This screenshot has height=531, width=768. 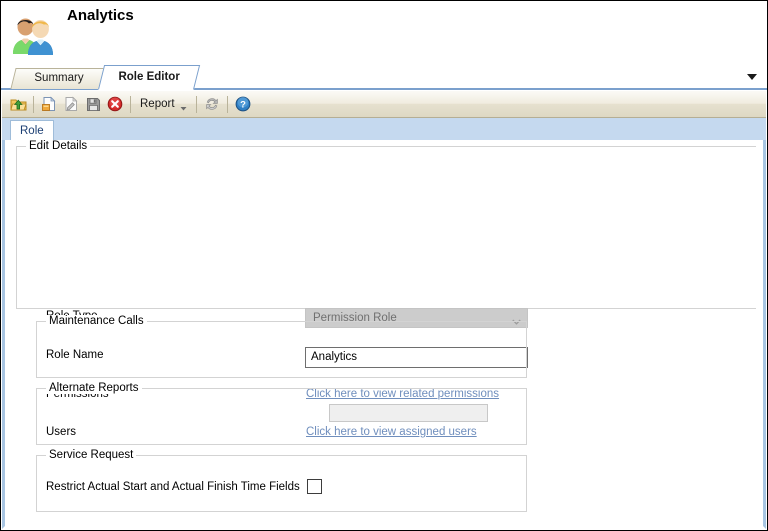 I want to click on subtab-role: Role, so click(x=32, y=130).